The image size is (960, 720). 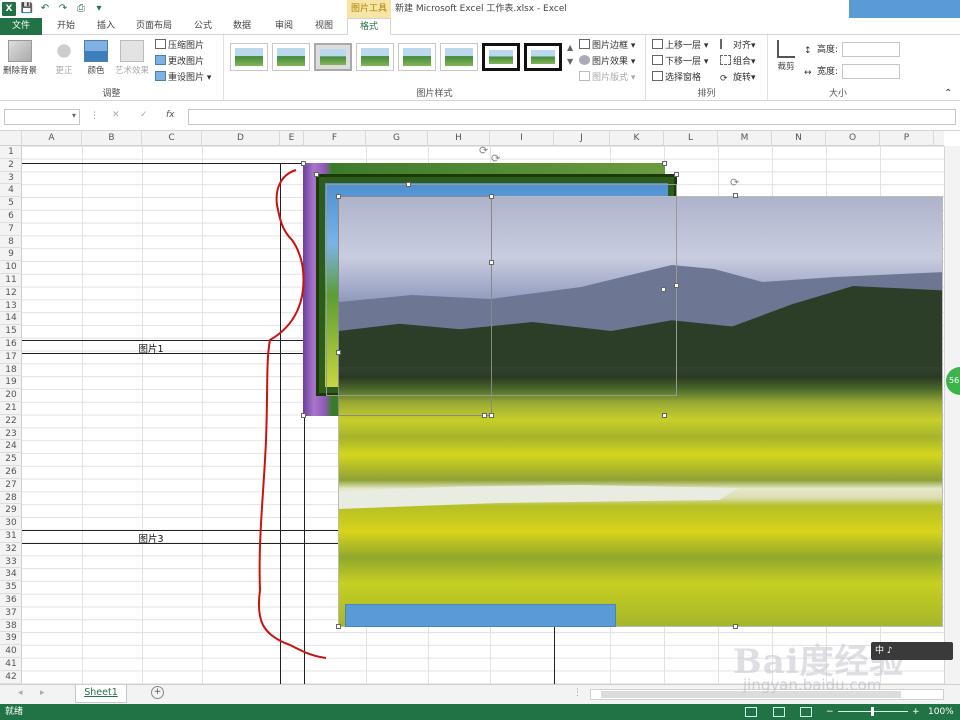 What do you see at coordinates (11, 511) in the screenshot?
I see `row-header: 29` at bounding box center [11, 511].